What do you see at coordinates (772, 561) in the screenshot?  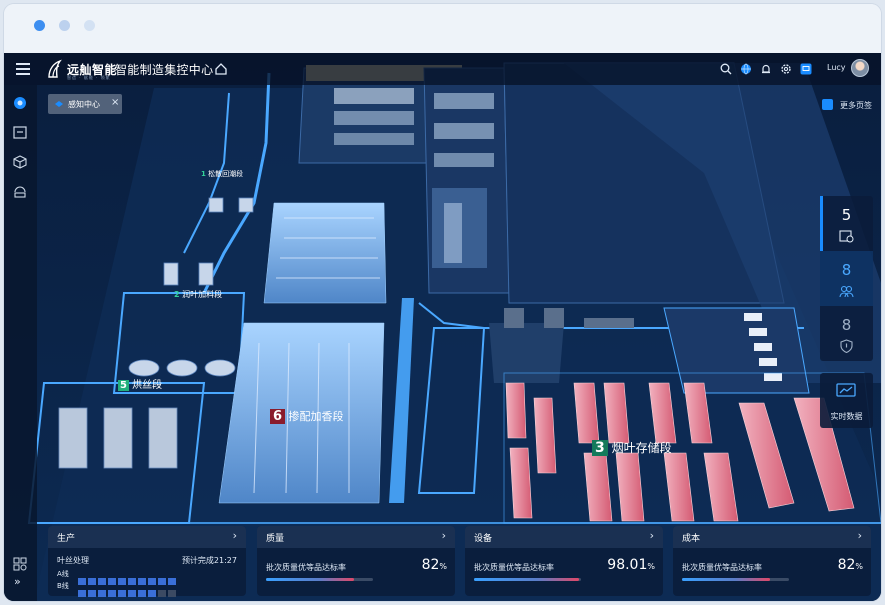 I see `cost-card: 成本 › 批次质量优等品达标率 82%` at bounding box center [772, 561].